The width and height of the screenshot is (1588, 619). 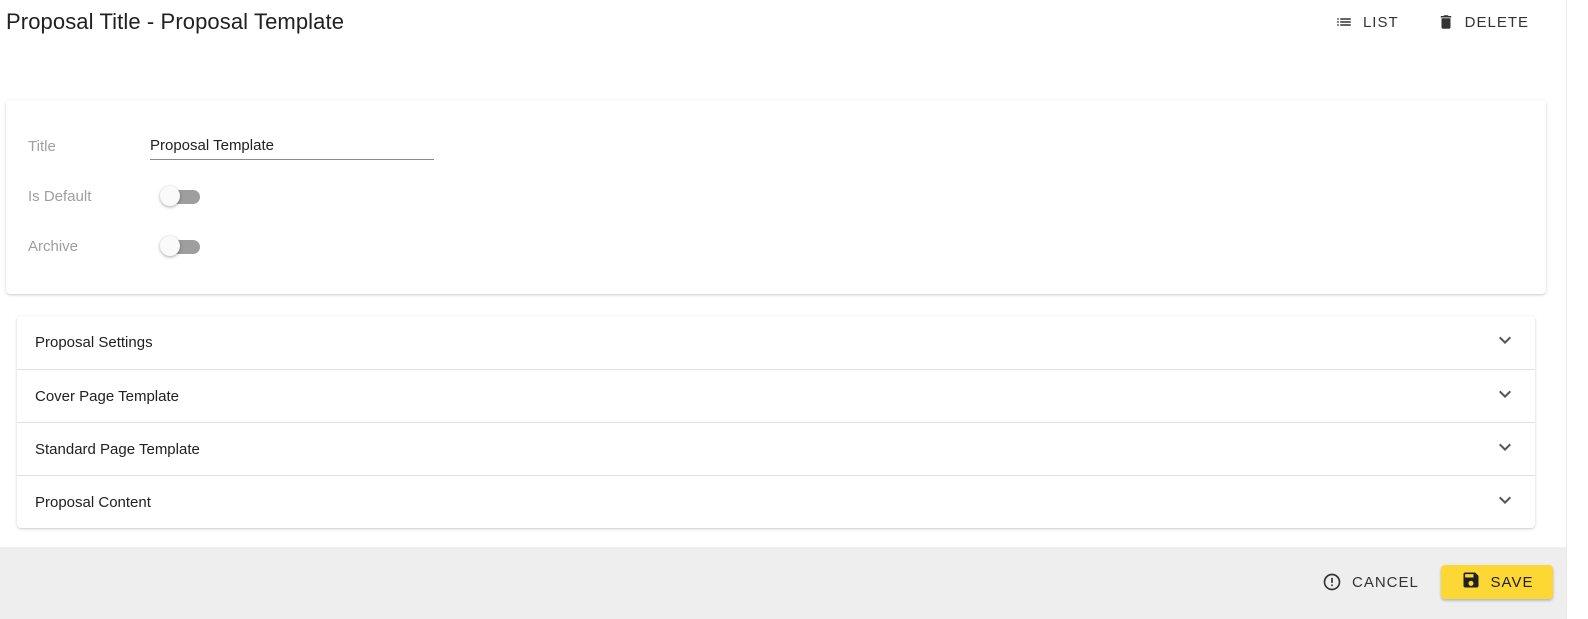 What do you see at coordinates (170, 246) in the screenshot?
I see `archive-toggle-thumb` at bounding box center [170, 246].